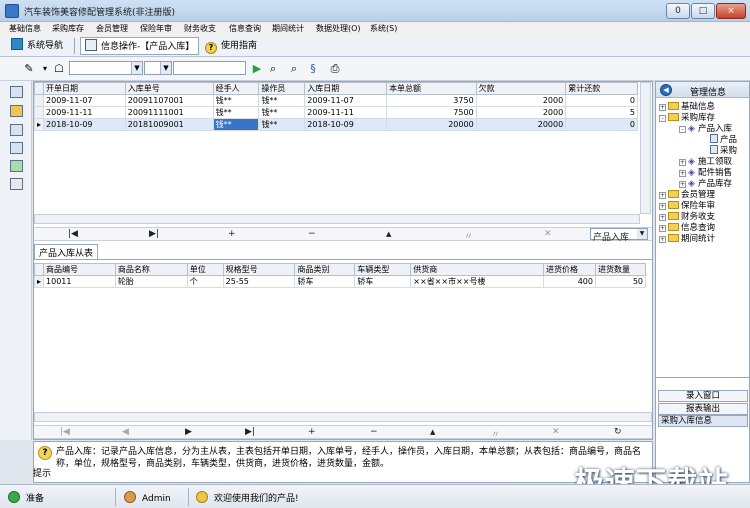  I want to click on tree-node-member: + 会员管理, so click(704, 194).